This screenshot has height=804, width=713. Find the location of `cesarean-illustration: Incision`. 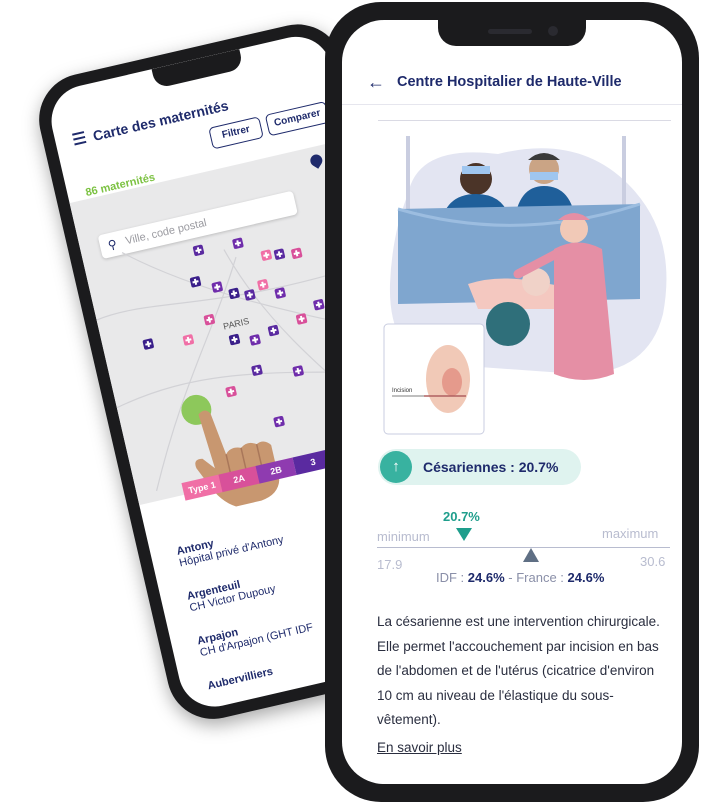

cesarean-illustration: Incision is located at coordinates (525, 285).